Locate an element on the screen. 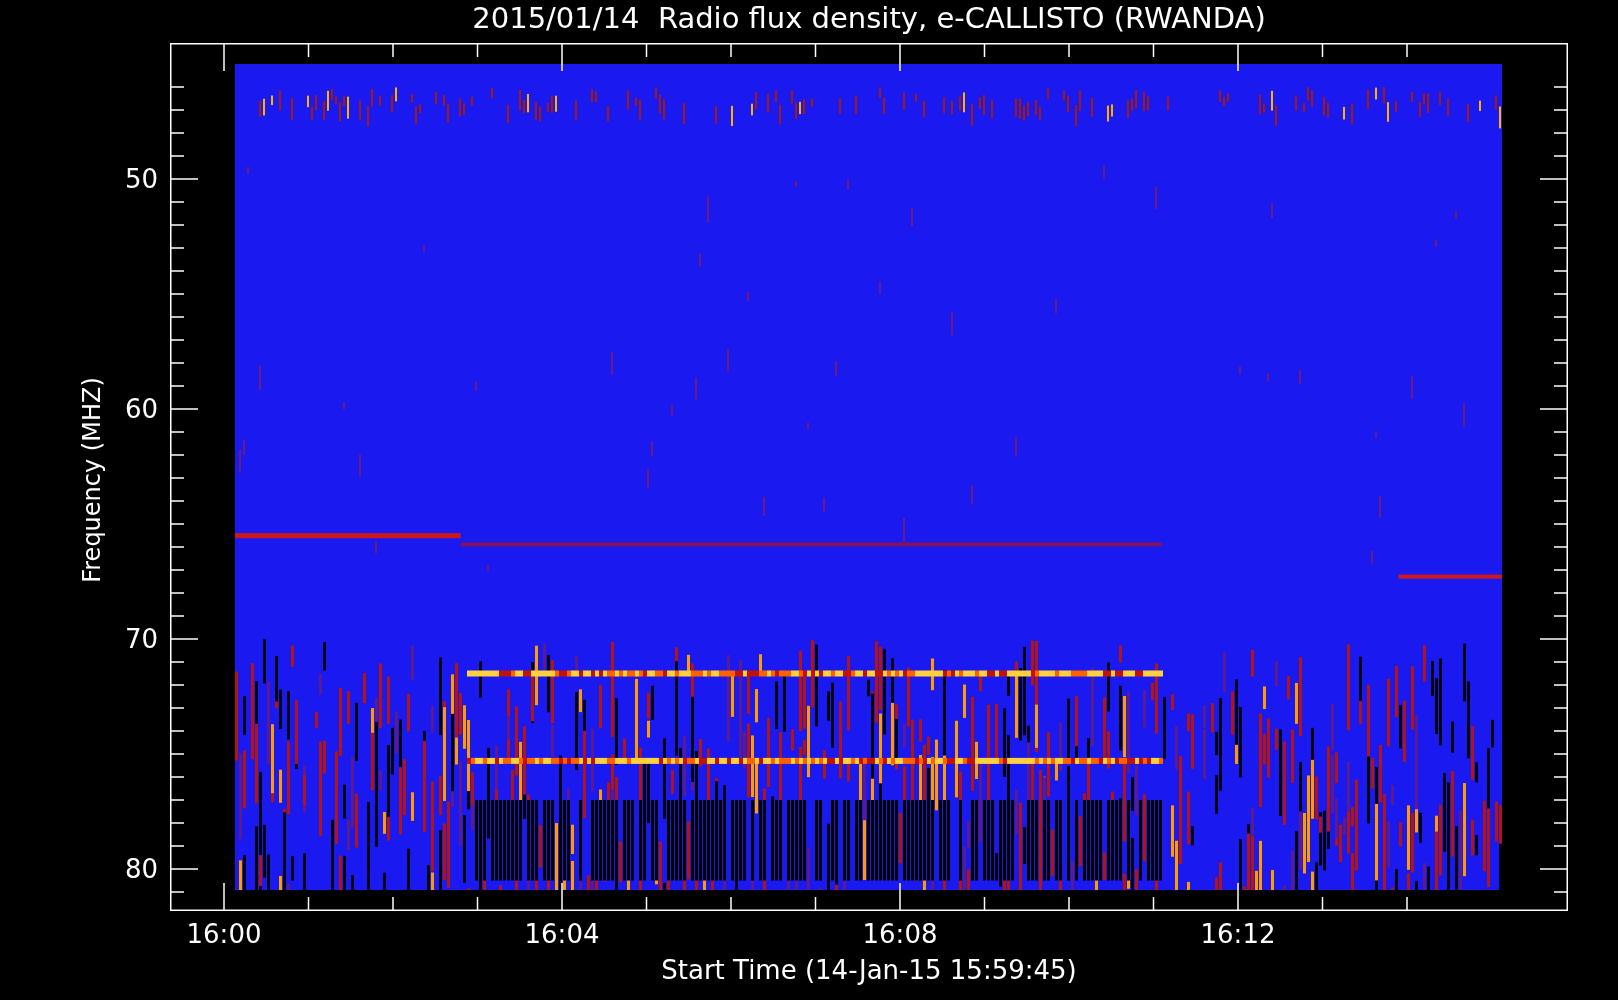 Image resolution: width=1618 pixels, height=1000 pixels. y-tick-label: 50 is located at coordinates (141, 179).